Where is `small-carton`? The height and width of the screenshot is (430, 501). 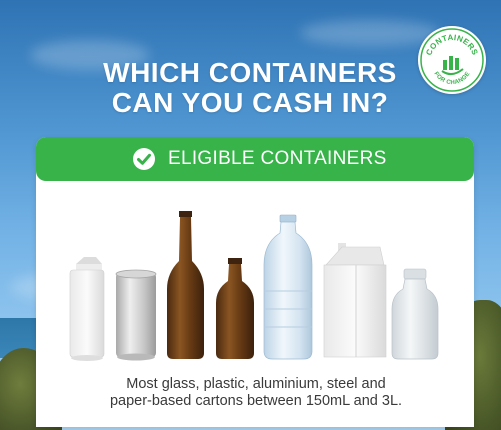
small-carton is located at coordinates (87, 309).